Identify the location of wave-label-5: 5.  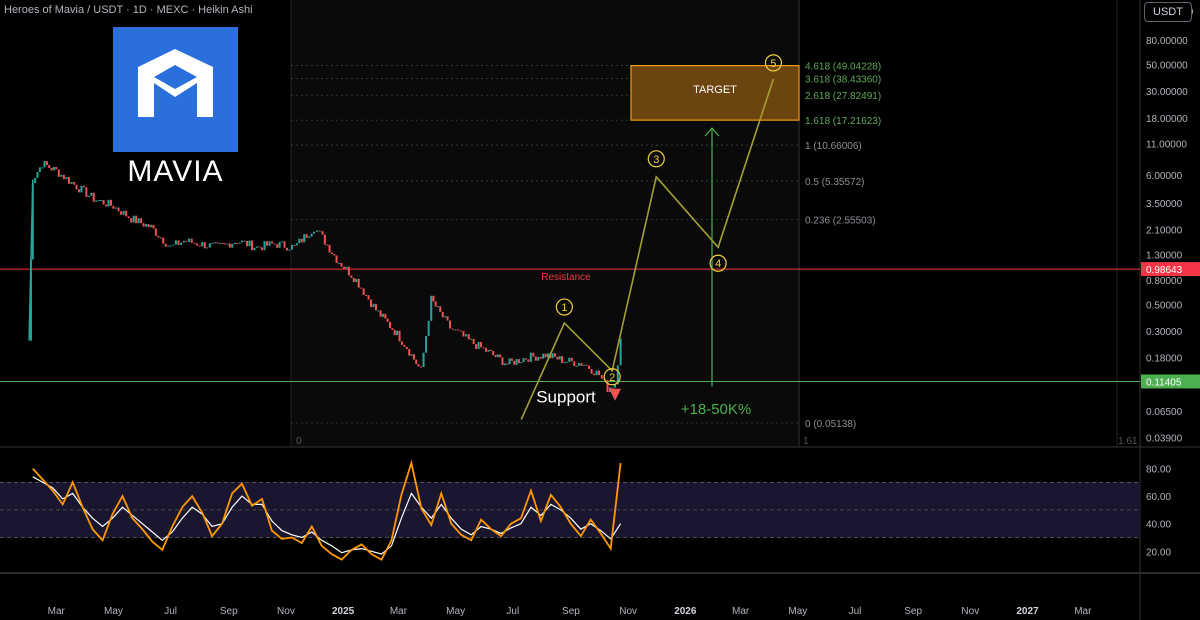
(773, 64).